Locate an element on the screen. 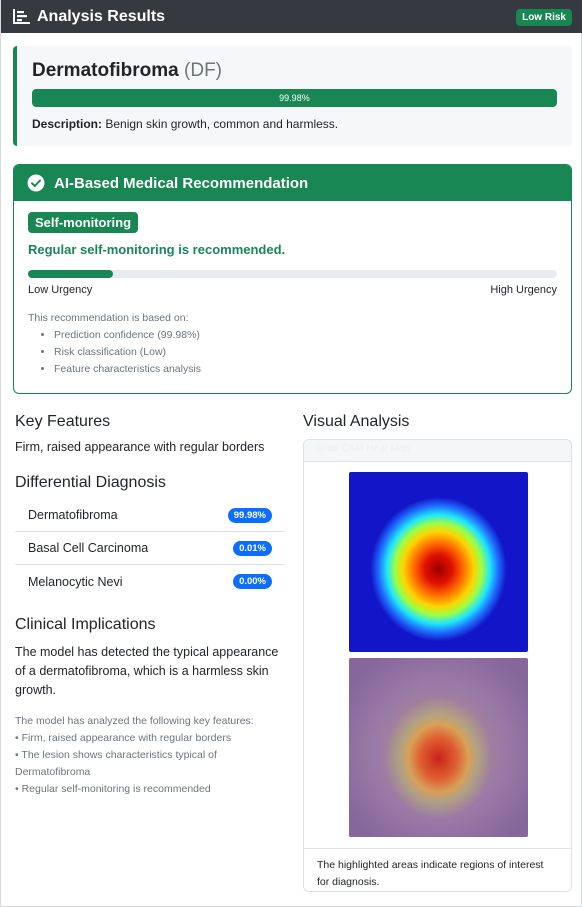  description-text: Benign skin growth, common and harmless. is located at coordinates (222, 124).